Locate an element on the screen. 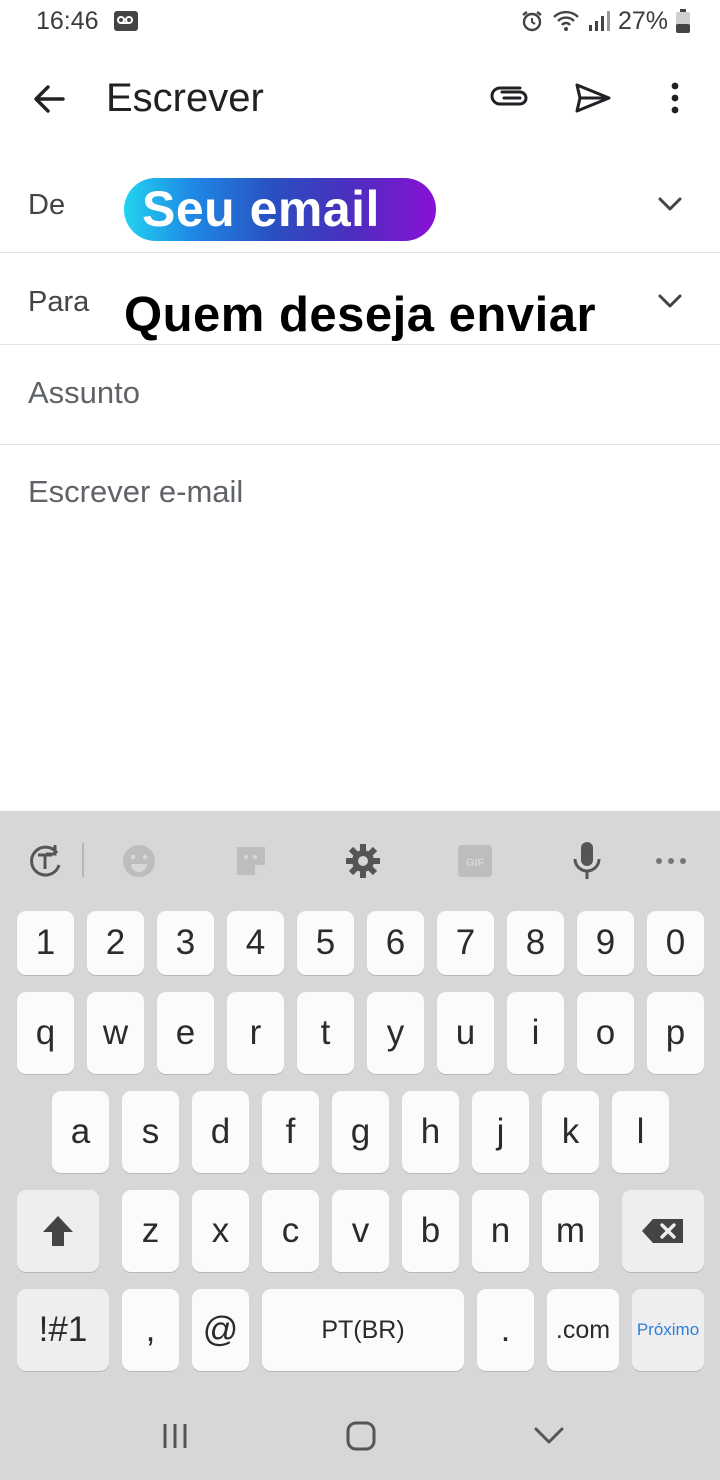 This screenshot has height=1480, width=720. key-u: u is located at coordinates (465, 1033).